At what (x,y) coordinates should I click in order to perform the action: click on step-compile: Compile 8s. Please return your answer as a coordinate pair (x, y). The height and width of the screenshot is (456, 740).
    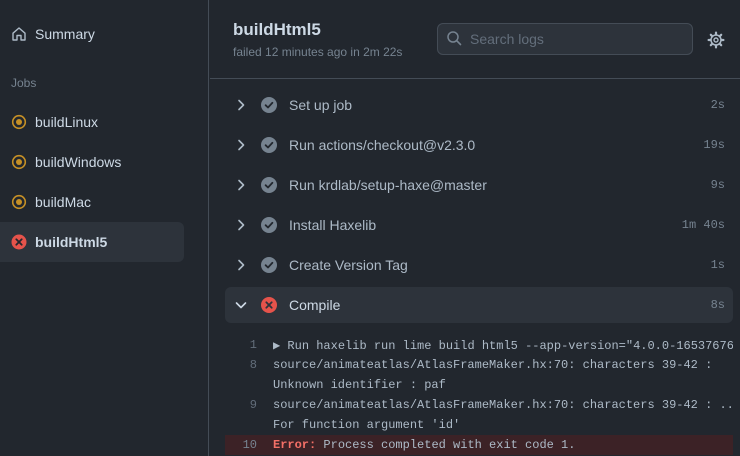
    Looking at the image, I should click on (479, 305).